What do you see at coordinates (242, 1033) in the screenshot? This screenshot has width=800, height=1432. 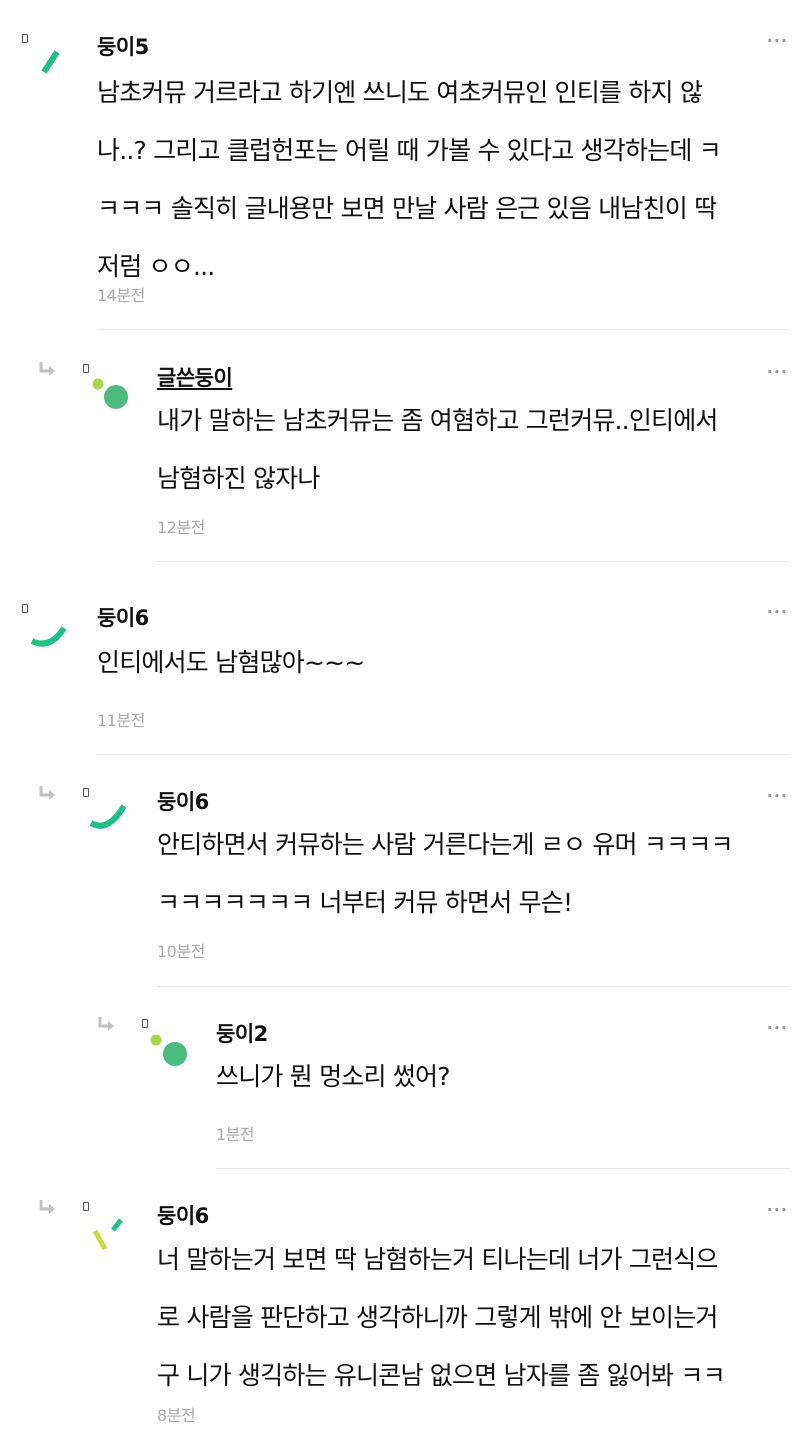 I see `comment-author: 둥이2` at bounding box center [242, 1033].